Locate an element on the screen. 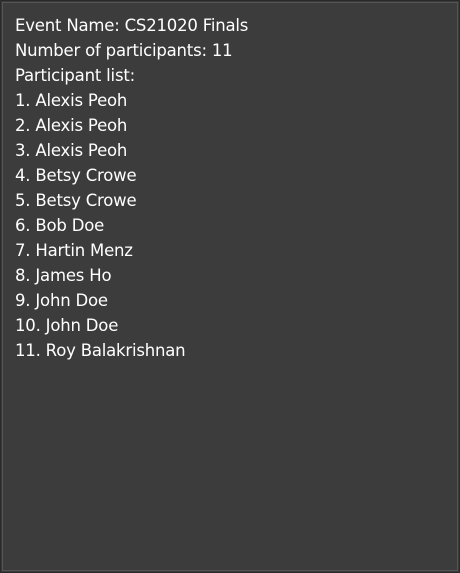 The height and width of the screenshot is (573, 460). participant-item: 6. Bob Doe is located at coordinates (60, 225).